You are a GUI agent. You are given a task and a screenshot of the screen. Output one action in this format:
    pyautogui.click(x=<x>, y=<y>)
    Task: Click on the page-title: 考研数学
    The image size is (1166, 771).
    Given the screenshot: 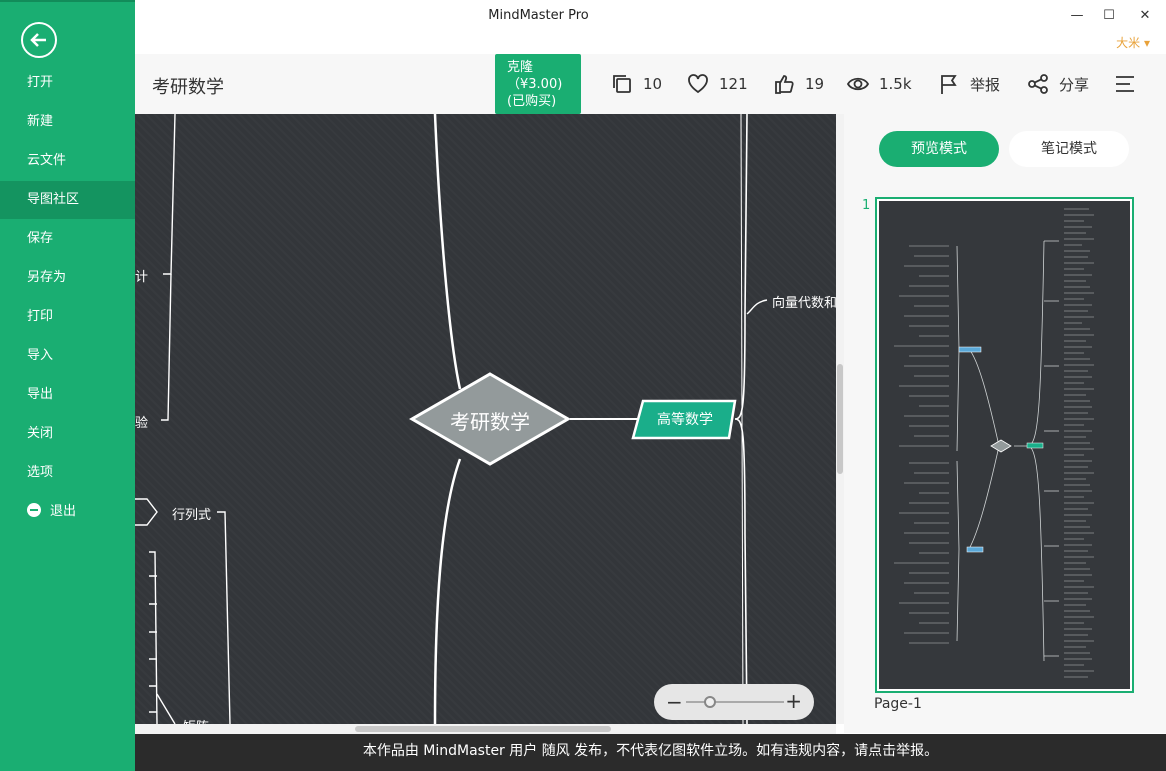 What is the action you would take?
    pyautogui.click(x=188, y=87)
    